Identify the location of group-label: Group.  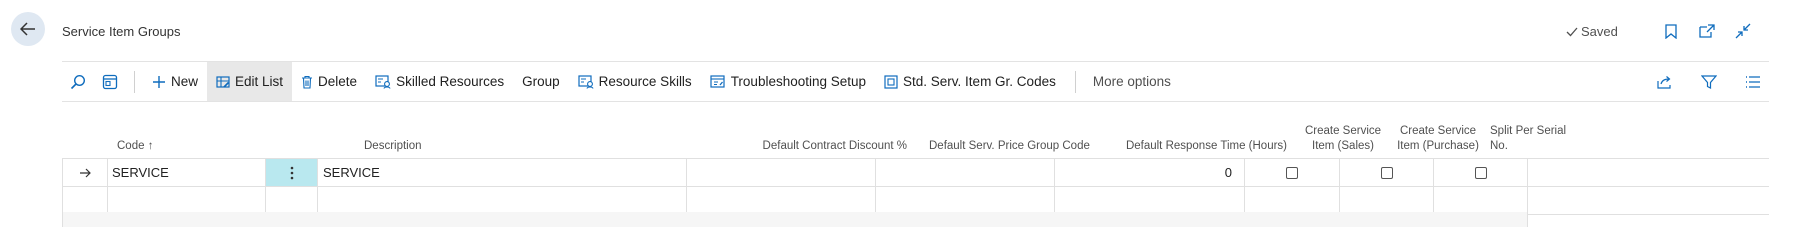
(541, 81).